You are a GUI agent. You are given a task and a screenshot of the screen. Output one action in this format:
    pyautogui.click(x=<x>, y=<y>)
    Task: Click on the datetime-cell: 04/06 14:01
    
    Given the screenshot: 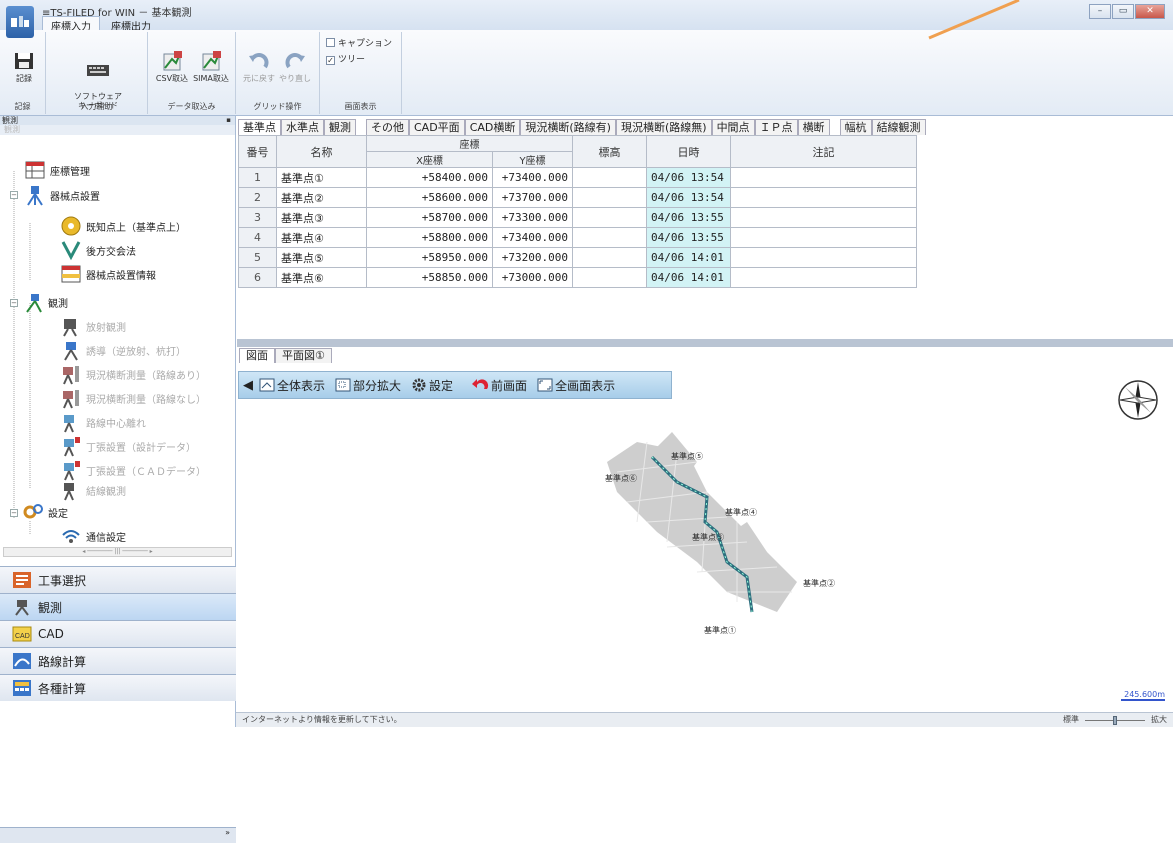 What is the action you would take?
    pyautogui.click(x=688, y=257)
    